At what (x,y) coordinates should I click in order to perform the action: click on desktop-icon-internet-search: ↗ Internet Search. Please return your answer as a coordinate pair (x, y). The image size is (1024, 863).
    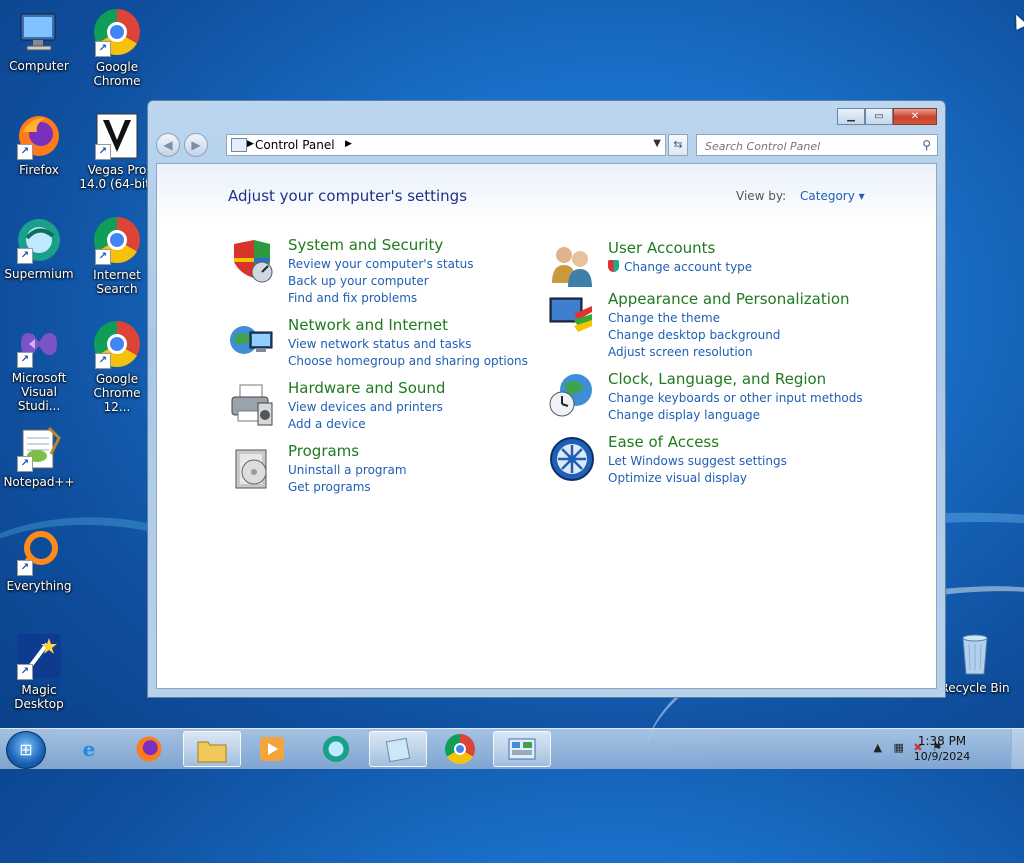
    Looking at the image, I should click on (117, 256).